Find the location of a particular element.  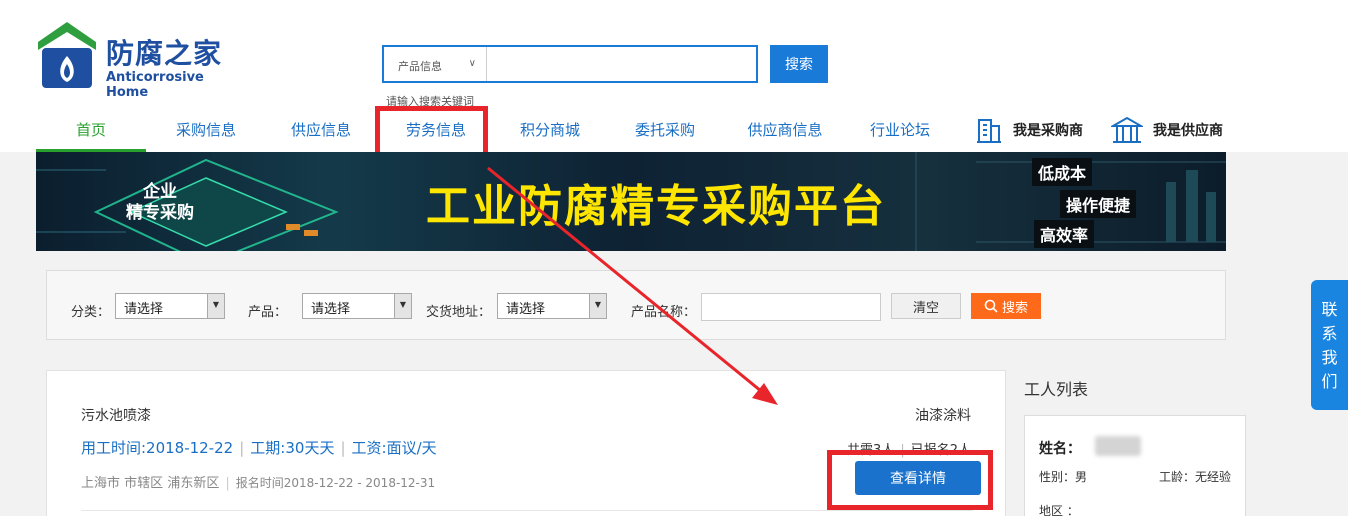

nav-item-entrusted-purchase: 委托采购 is located at coordinates (665, 132).